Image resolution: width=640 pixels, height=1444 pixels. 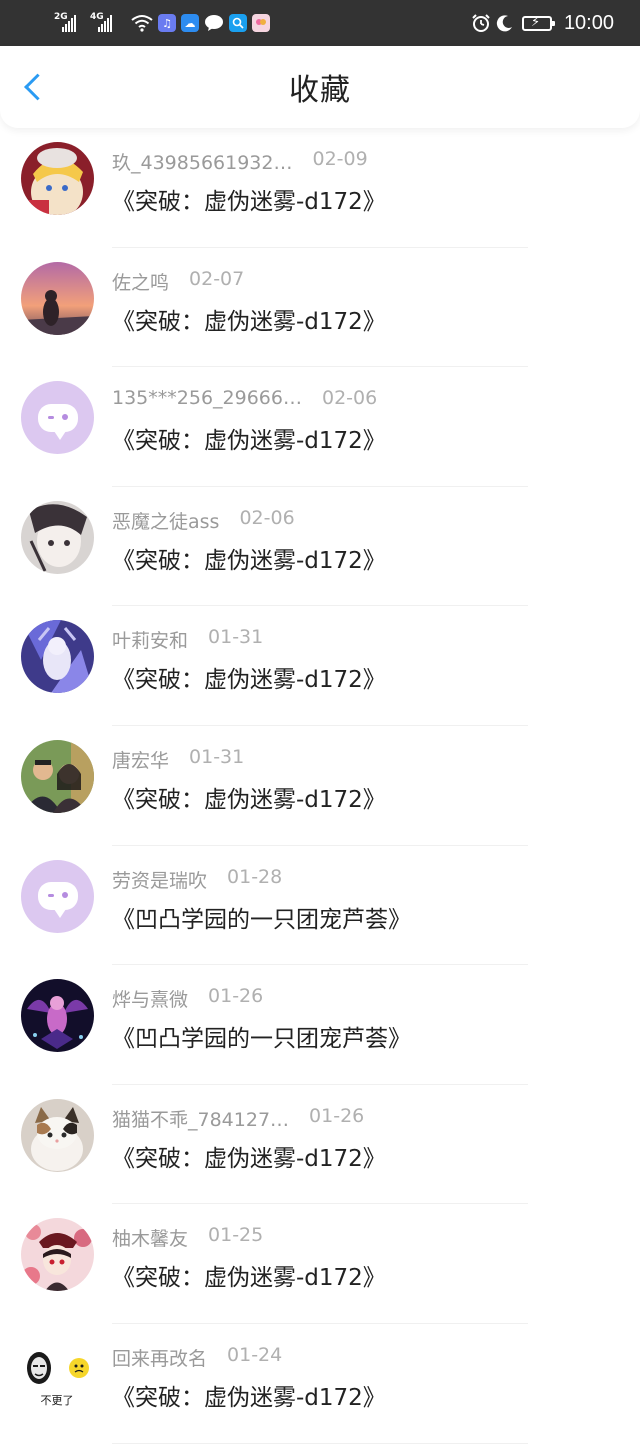 What do you see at coordinates (150, 1237) in the screenshot?
I see `user-name: 柚木馨友` at bounding box center [150, 1237].